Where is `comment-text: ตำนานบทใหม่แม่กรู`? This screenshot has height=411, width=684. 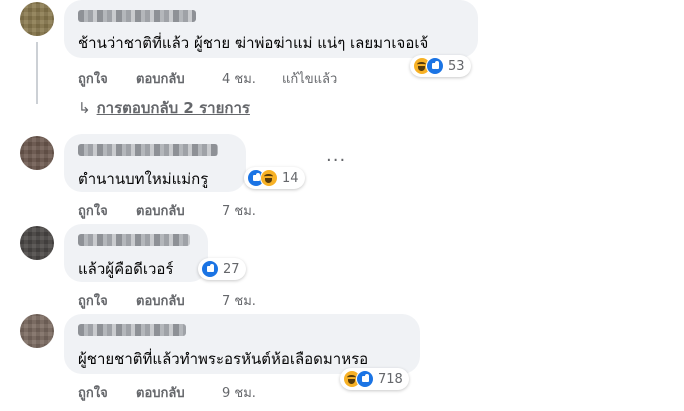
comment-text: ตำนานบทใหม่แม่กรู is located at coordinates (143, 179).